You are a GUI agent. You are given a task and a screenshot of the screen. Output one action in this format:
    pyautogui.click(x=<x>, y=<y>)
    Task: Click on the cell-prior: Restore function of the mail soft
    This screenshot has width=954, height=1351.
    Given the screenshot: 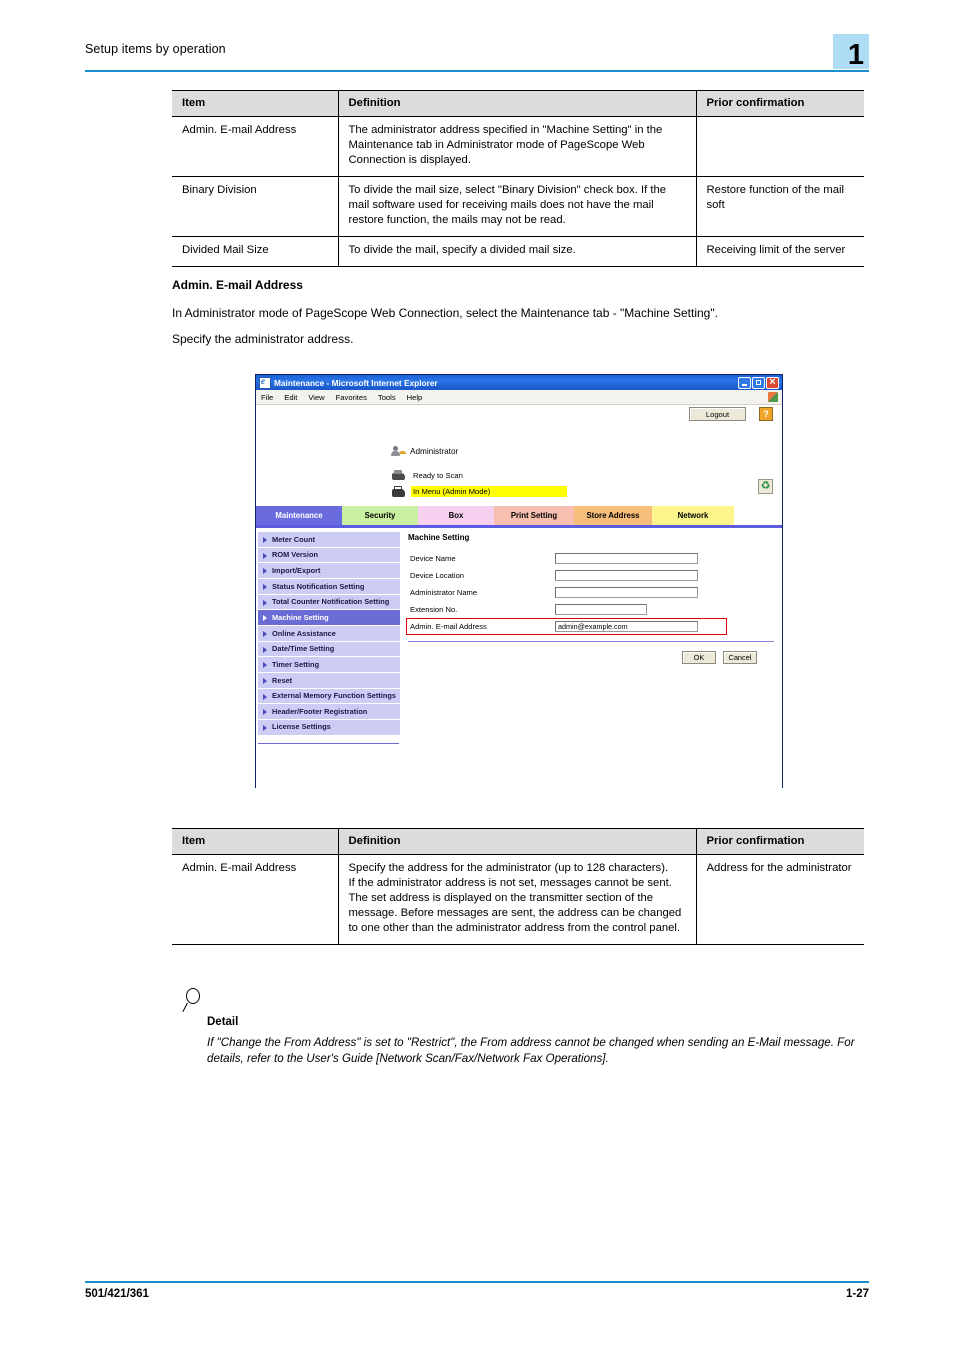 What is the action you would take?
    pyautogui.click(x=780, y=207)
    